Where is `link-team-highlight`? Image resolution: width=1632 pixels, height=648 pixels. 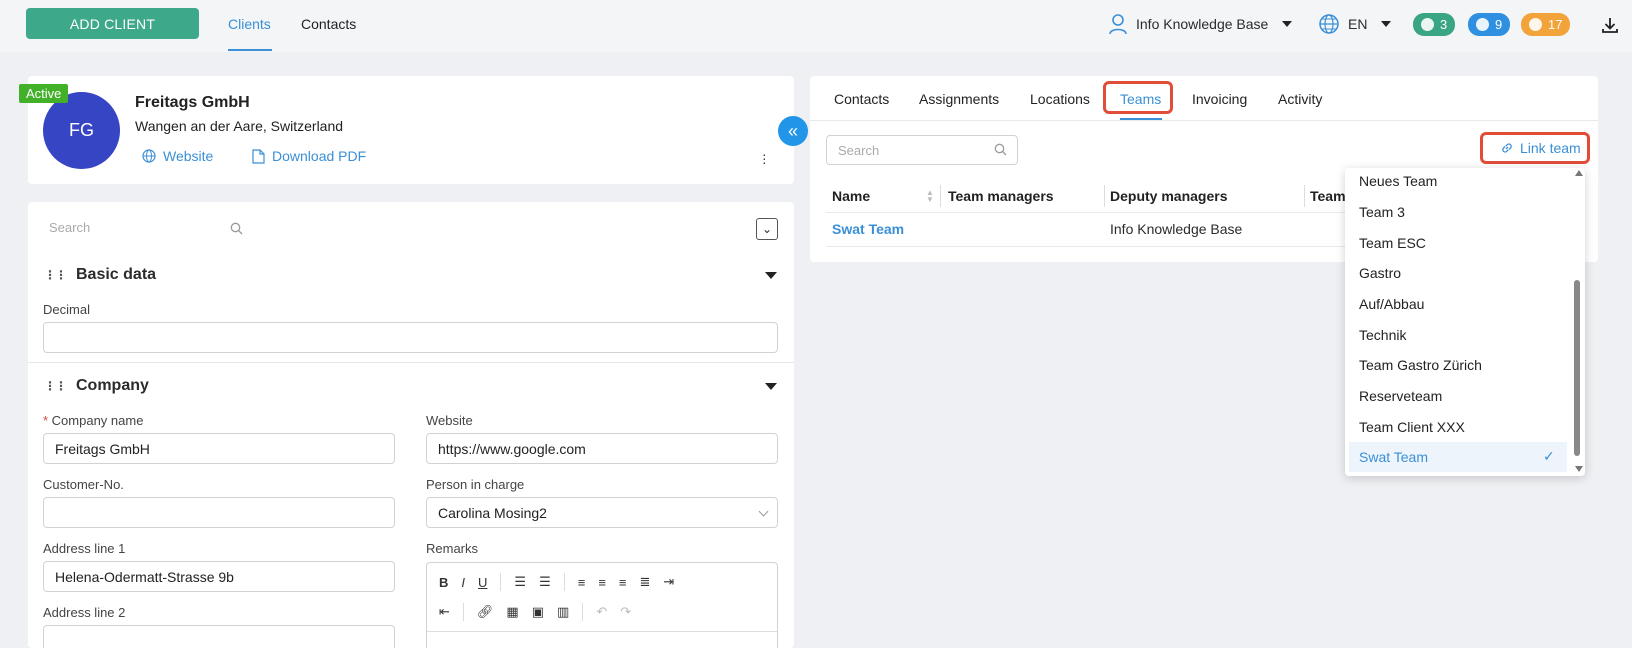 link-team-highlight is located at coordinates (1535, 148).